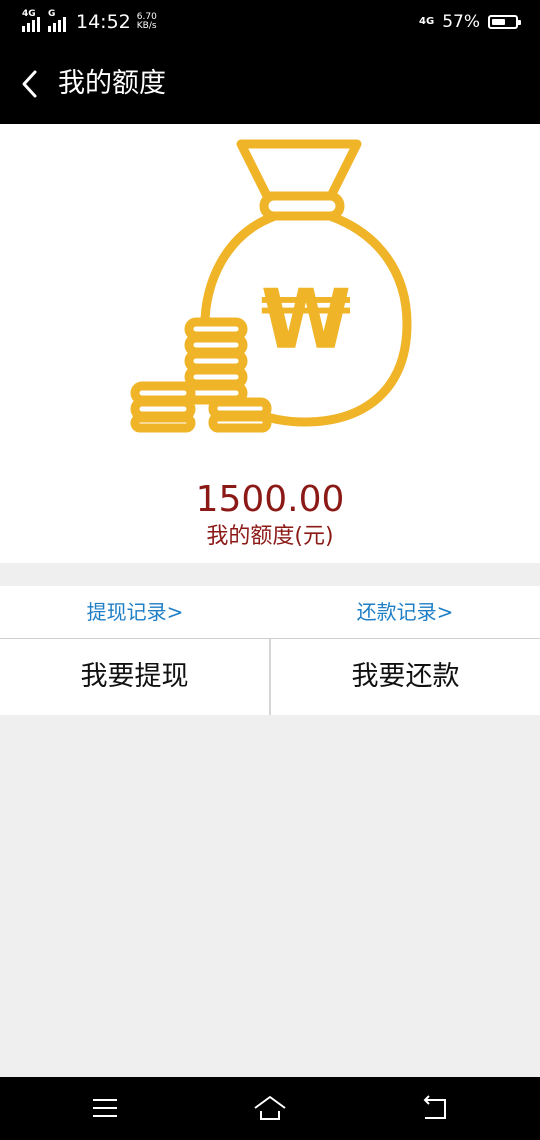 This screenshot has width=540, height=1140. I want to click on status-left: 4G G 14:52 6.70 KB/s, so click(89, 22).